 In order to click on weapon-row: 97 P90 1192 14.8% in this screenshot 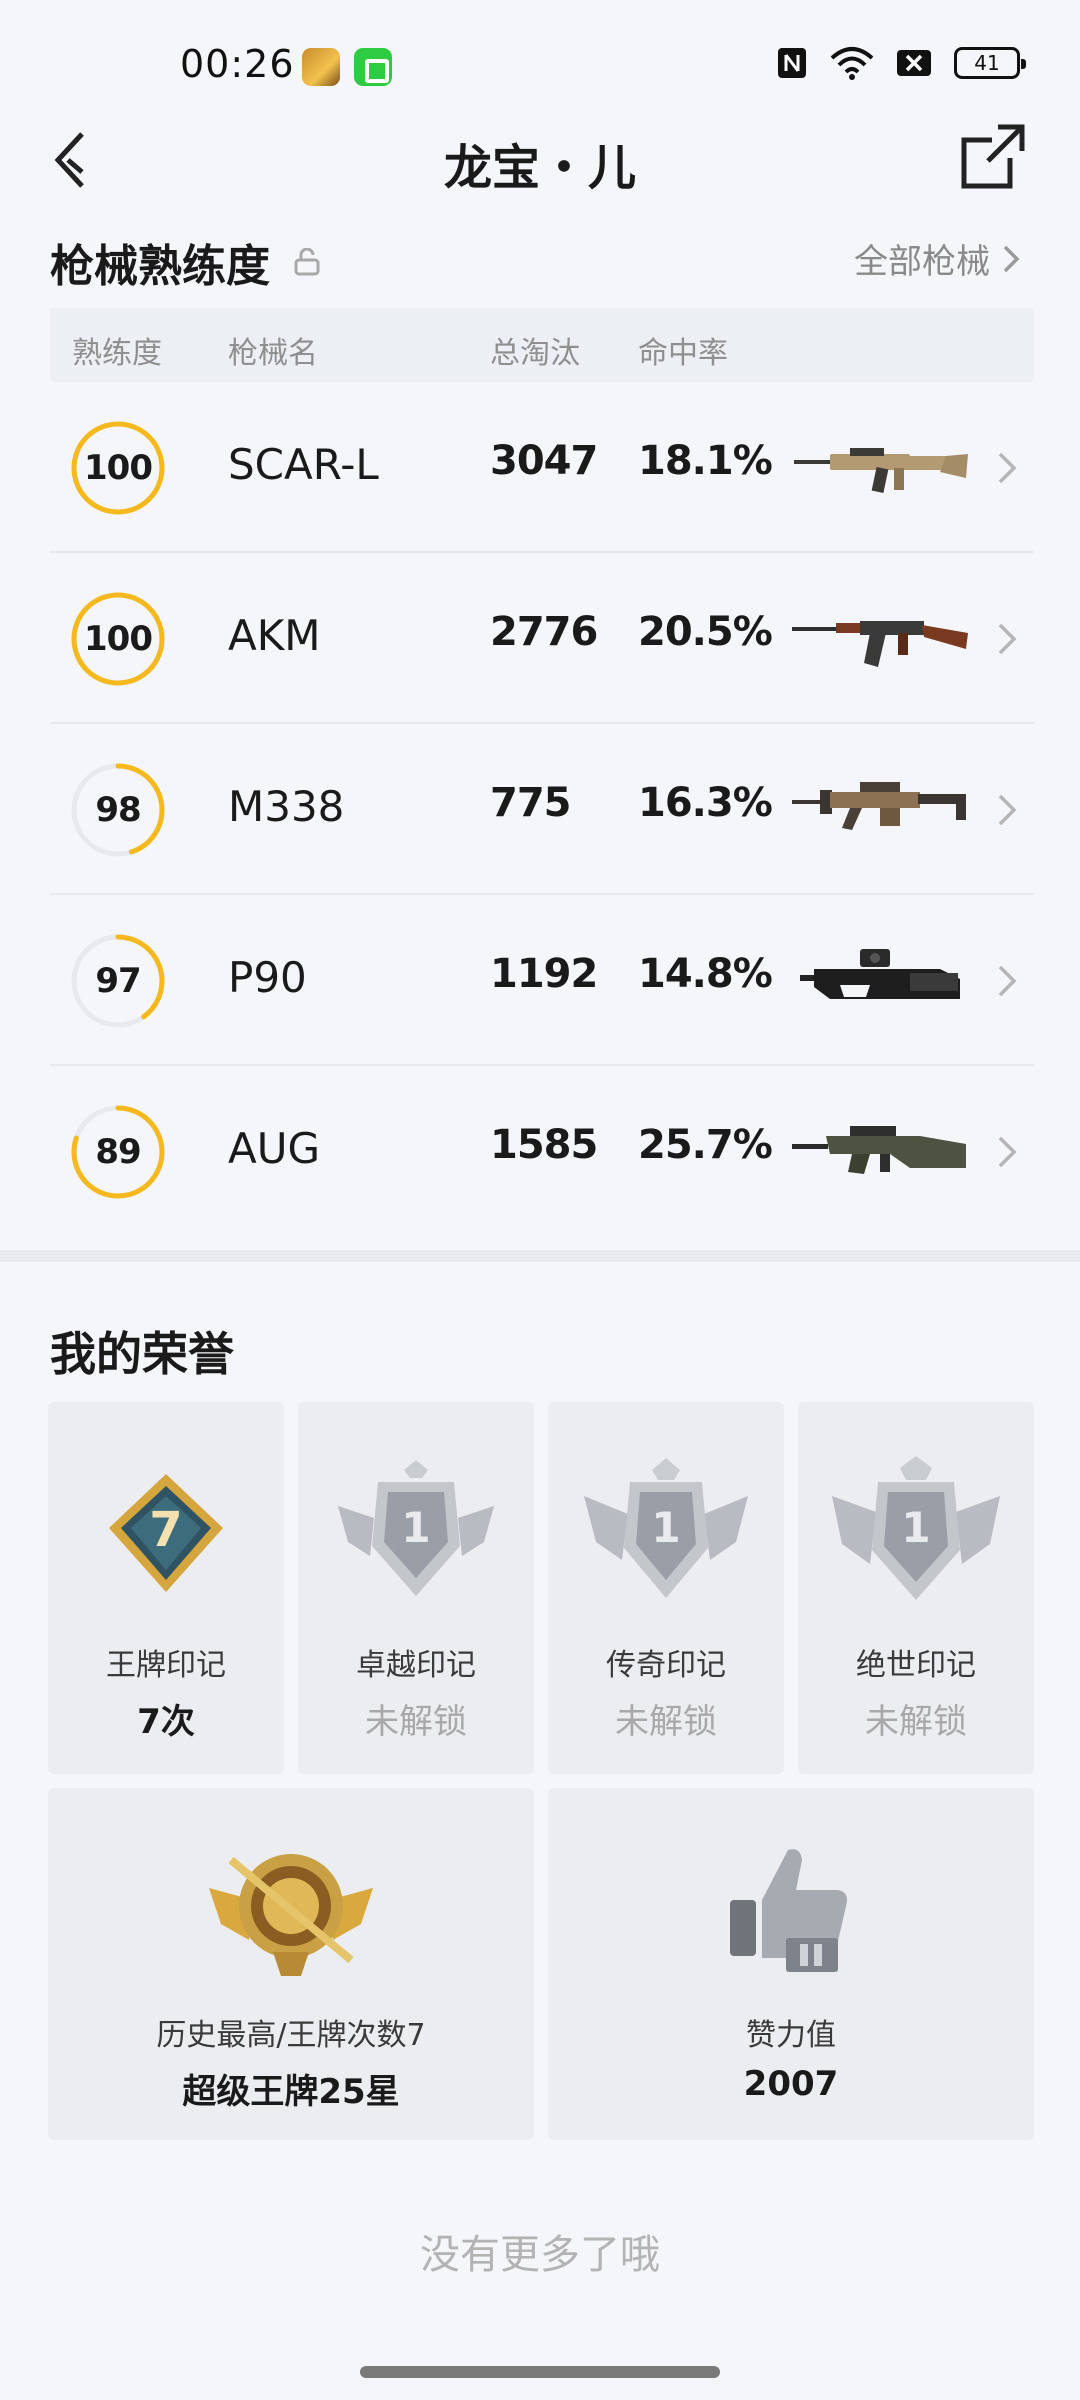, I will do `click(542, 980)`.